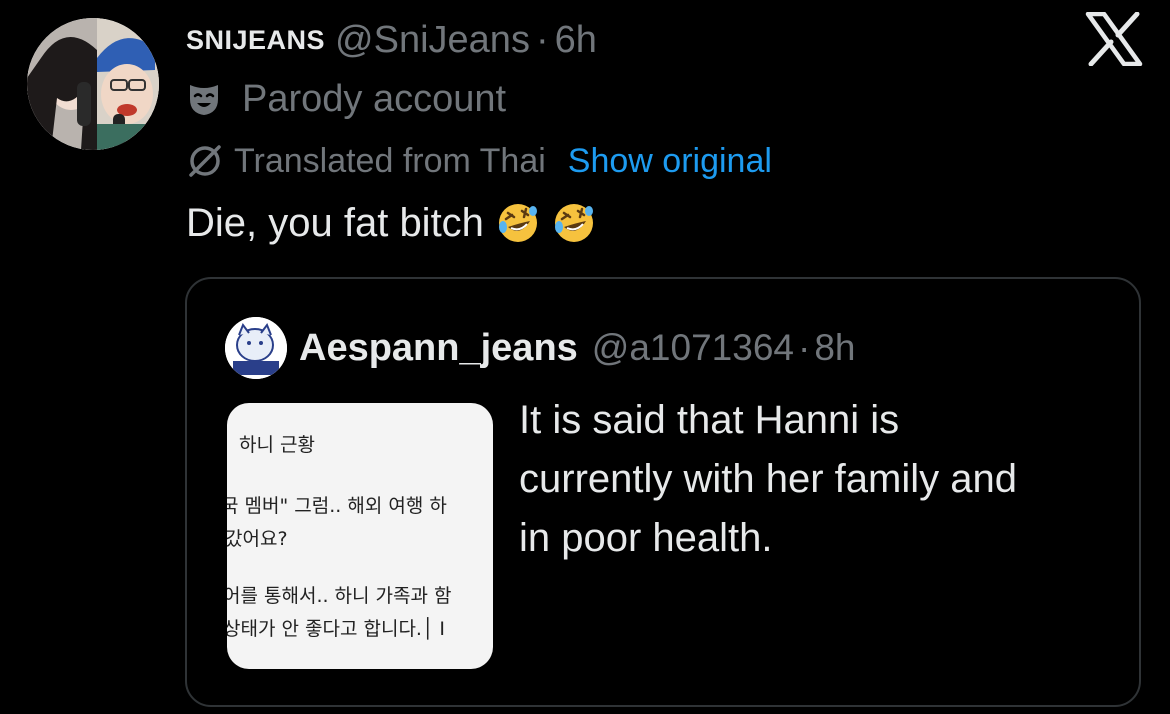 This screenshot has width=1170, height=714. I want to click on parody-label-row: Parody account, so click(346, 99).